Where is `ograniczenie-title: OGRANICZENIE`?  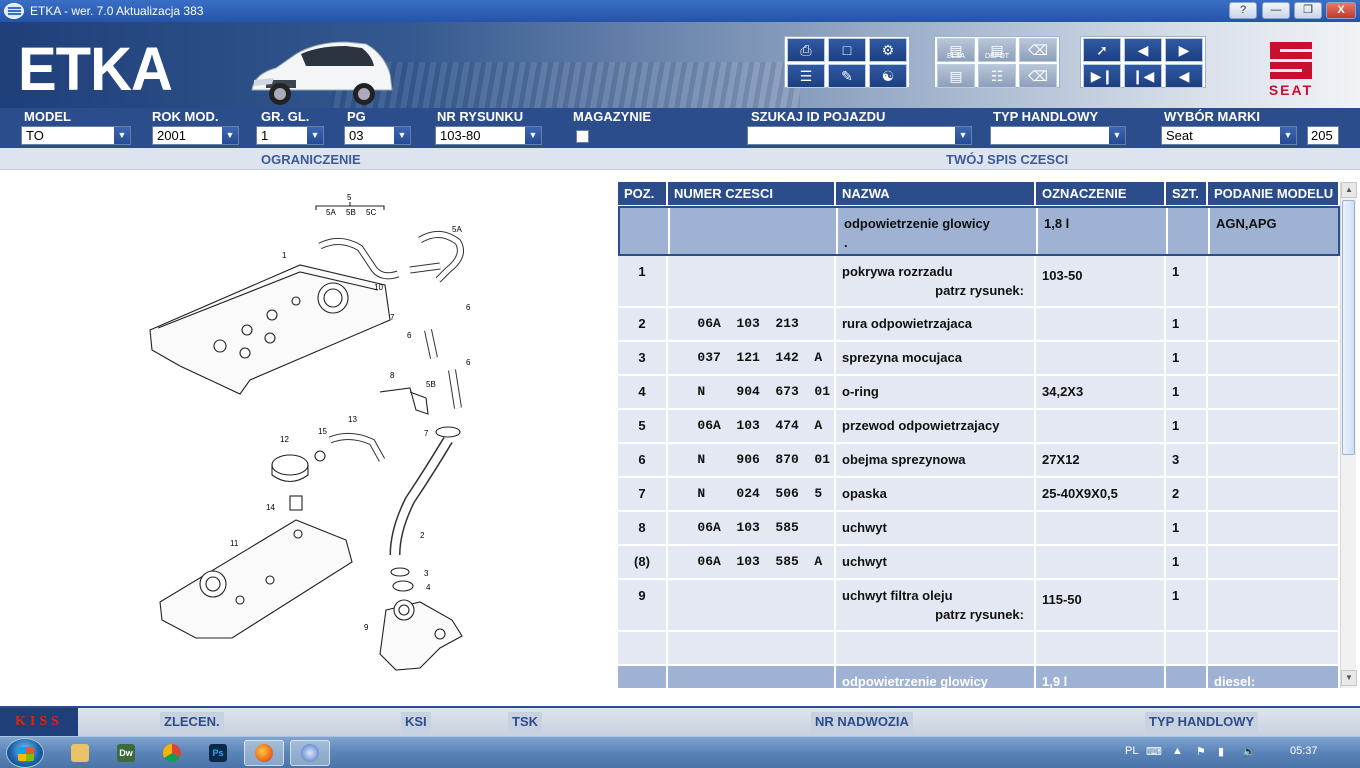
ograniczenie-title: OGRANICZENIE is located at coordinates (311, 159).